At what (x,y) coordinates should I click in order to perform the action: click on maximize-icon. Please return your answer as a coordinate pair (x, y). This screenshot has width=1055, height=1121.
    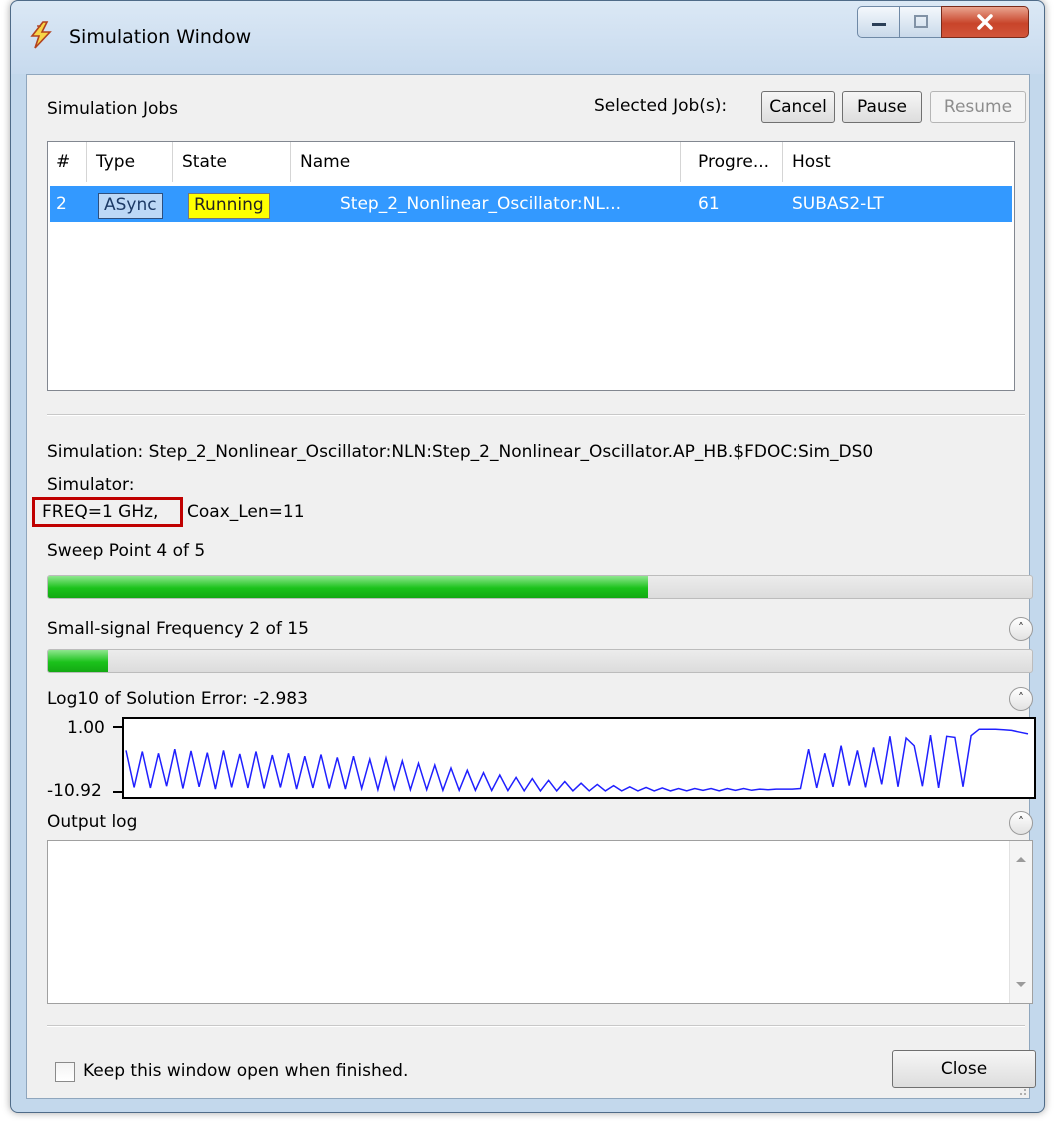
    Looking at the image, I should click on (921, 21).